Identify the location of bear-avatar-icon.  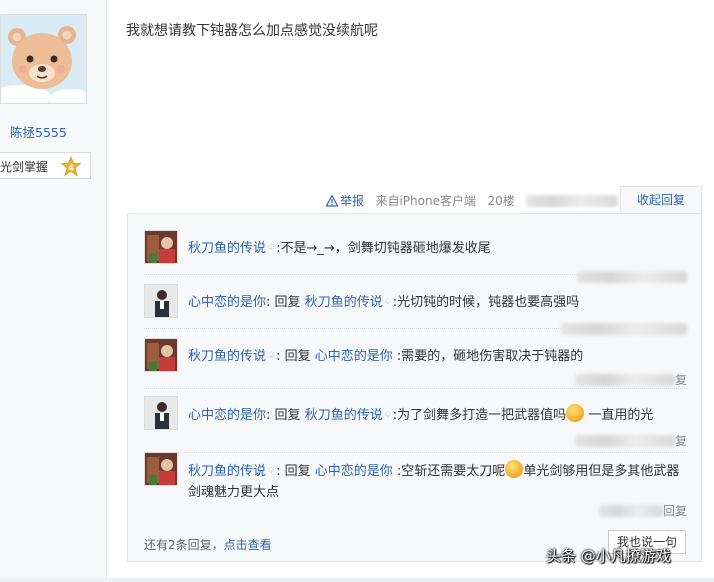
(43, 59).